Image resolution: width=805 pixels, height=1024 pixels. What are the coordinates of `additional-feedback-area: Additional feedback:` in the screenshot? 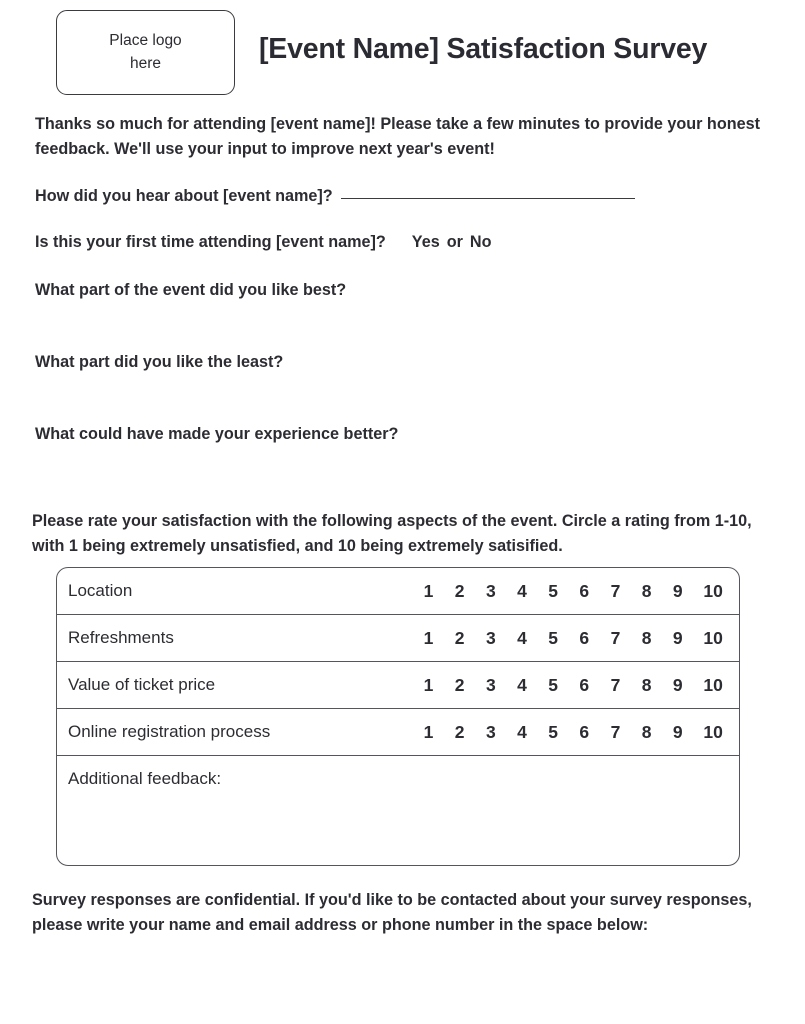 It's located at (398, 810).